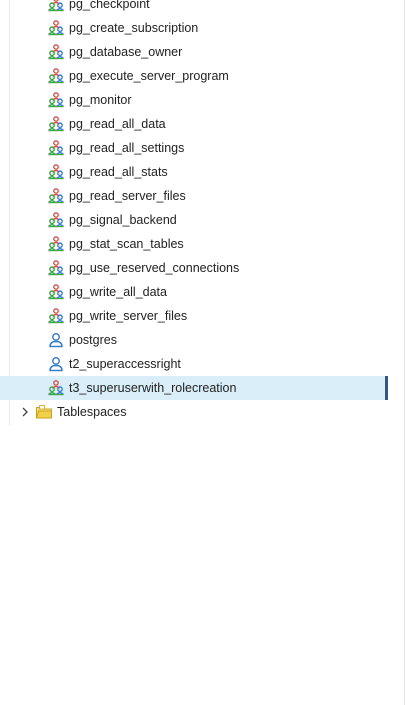 The image size is (405, 705). Describe the element at coordinates (126, 52) in the screenshot. I see `tree-item-label: pg_database_owner` at that location.